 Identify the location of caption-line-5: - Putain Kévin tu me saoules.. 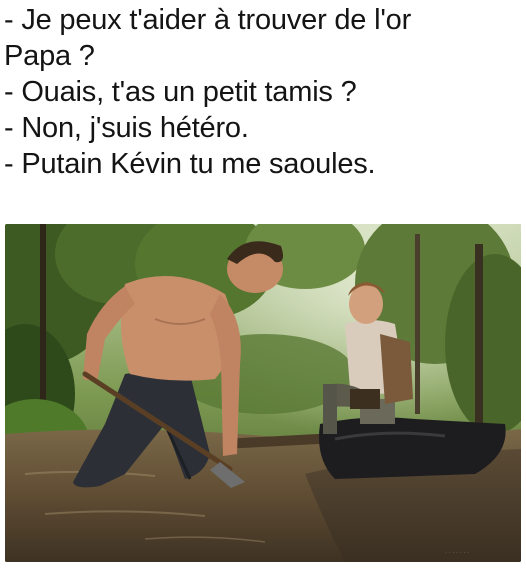
(190, 164).